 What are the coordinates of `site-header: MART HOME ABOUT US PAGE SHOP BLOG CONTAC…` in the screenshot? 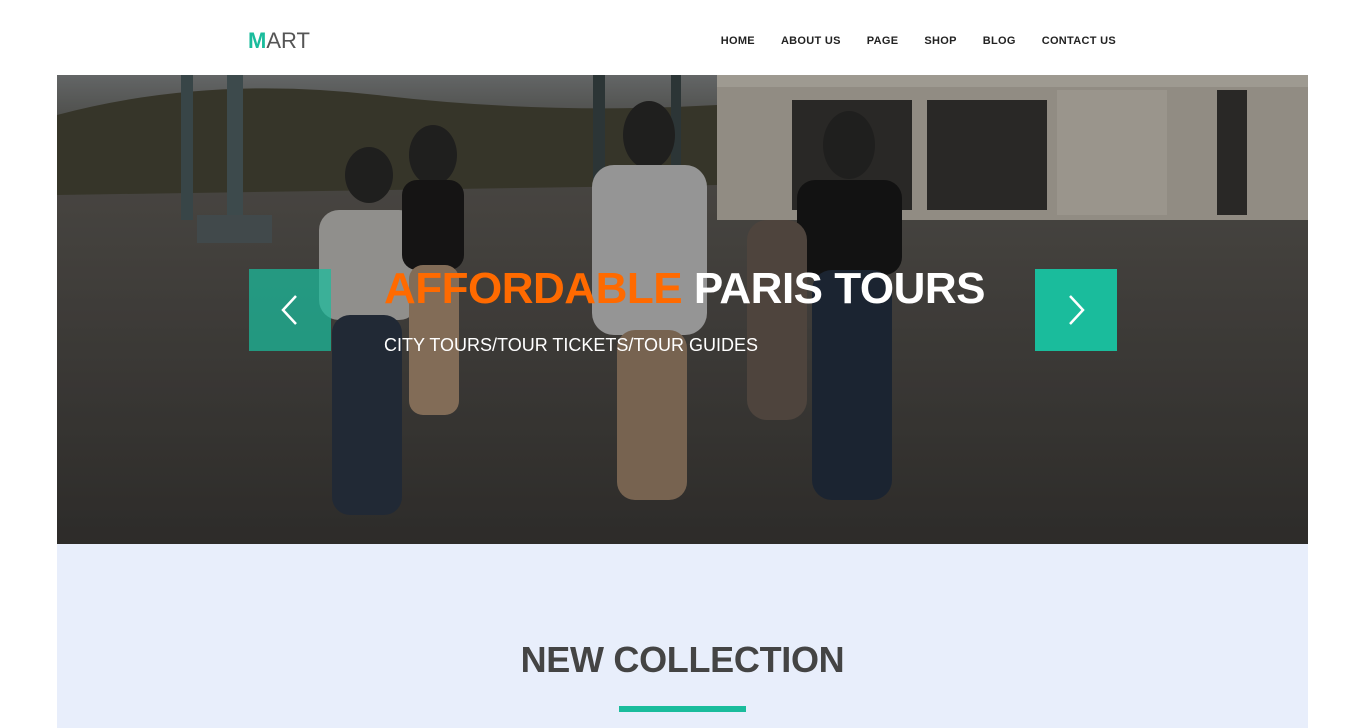 It's located at (680, 37).